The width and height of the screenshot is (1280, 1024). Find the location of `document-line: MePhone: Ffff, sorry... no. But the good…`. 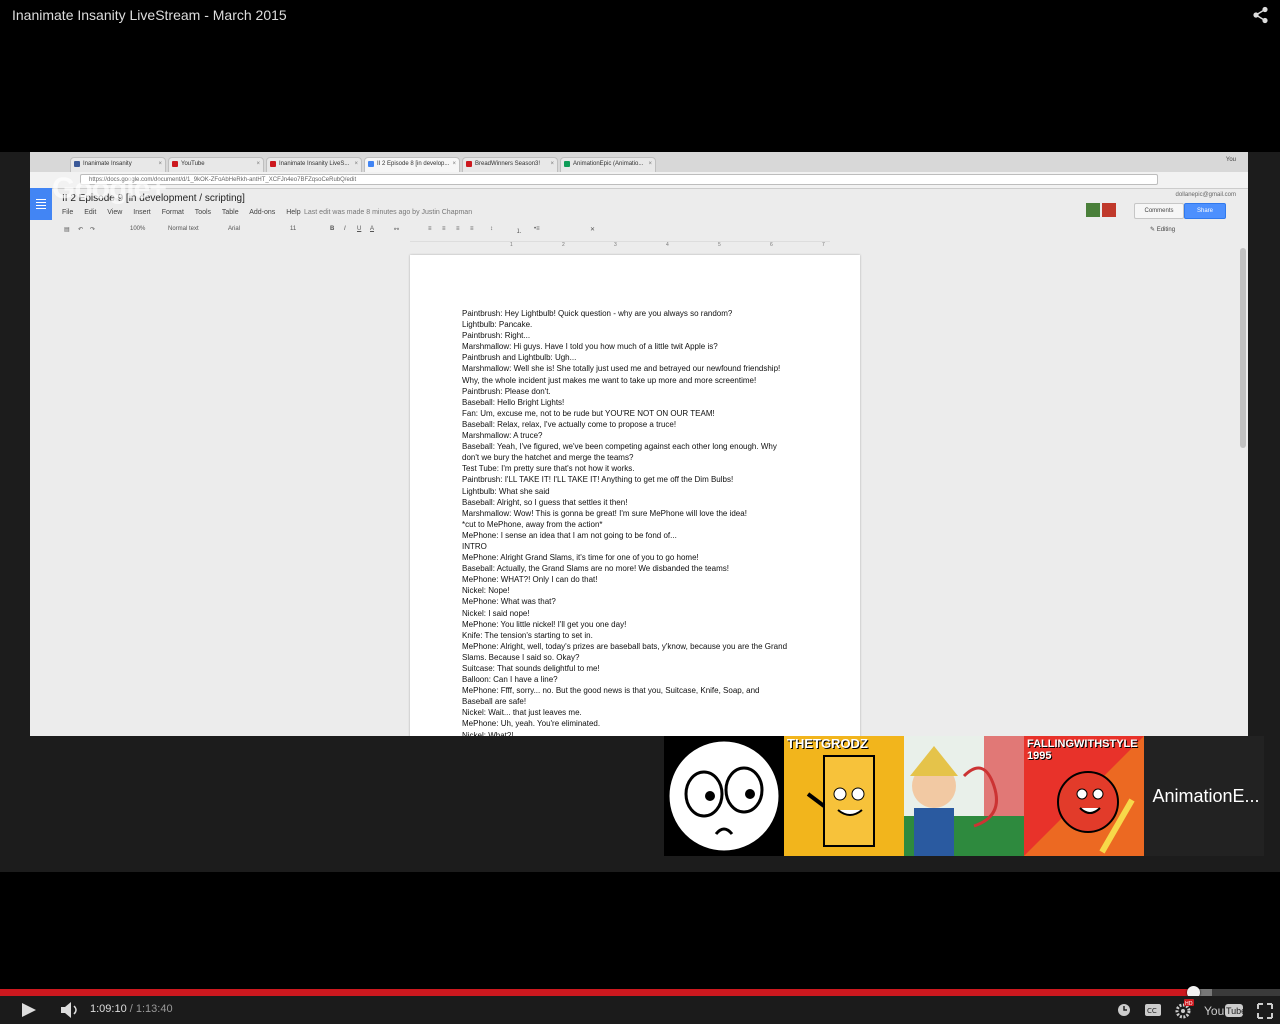

document-line: MePhone: Ffff, sorry... no. But the good… is located at coordinates (642, 690).